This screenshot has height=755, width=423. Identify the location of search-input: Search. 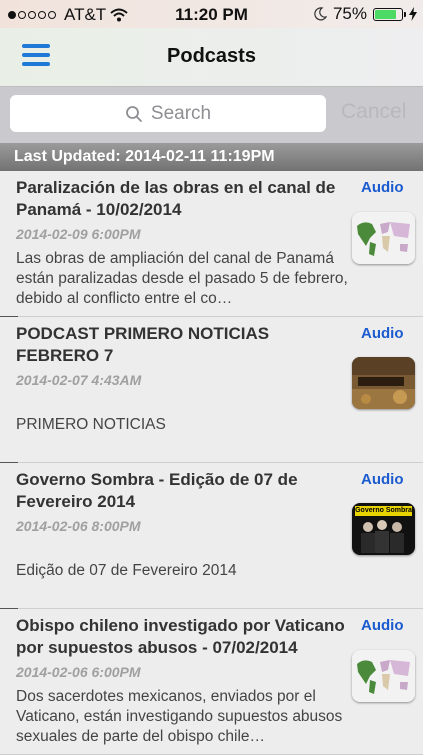
(168, 113).